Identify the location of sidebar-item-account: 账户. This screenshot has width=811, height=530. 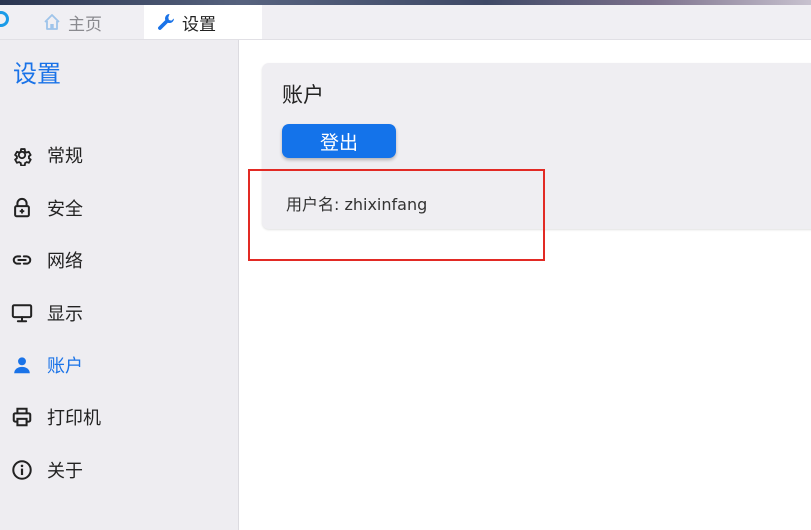
(119, 365).